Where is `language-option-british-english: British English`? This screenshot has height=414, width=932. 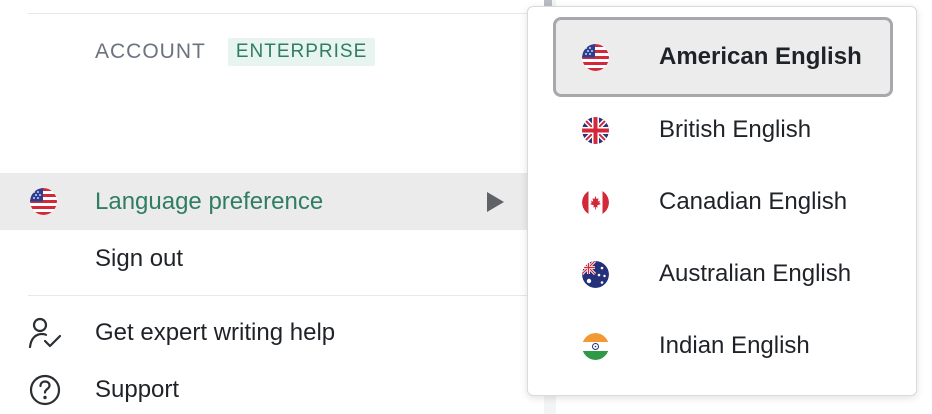 language-option-british-english: British English is located at coordinates (723, 130).